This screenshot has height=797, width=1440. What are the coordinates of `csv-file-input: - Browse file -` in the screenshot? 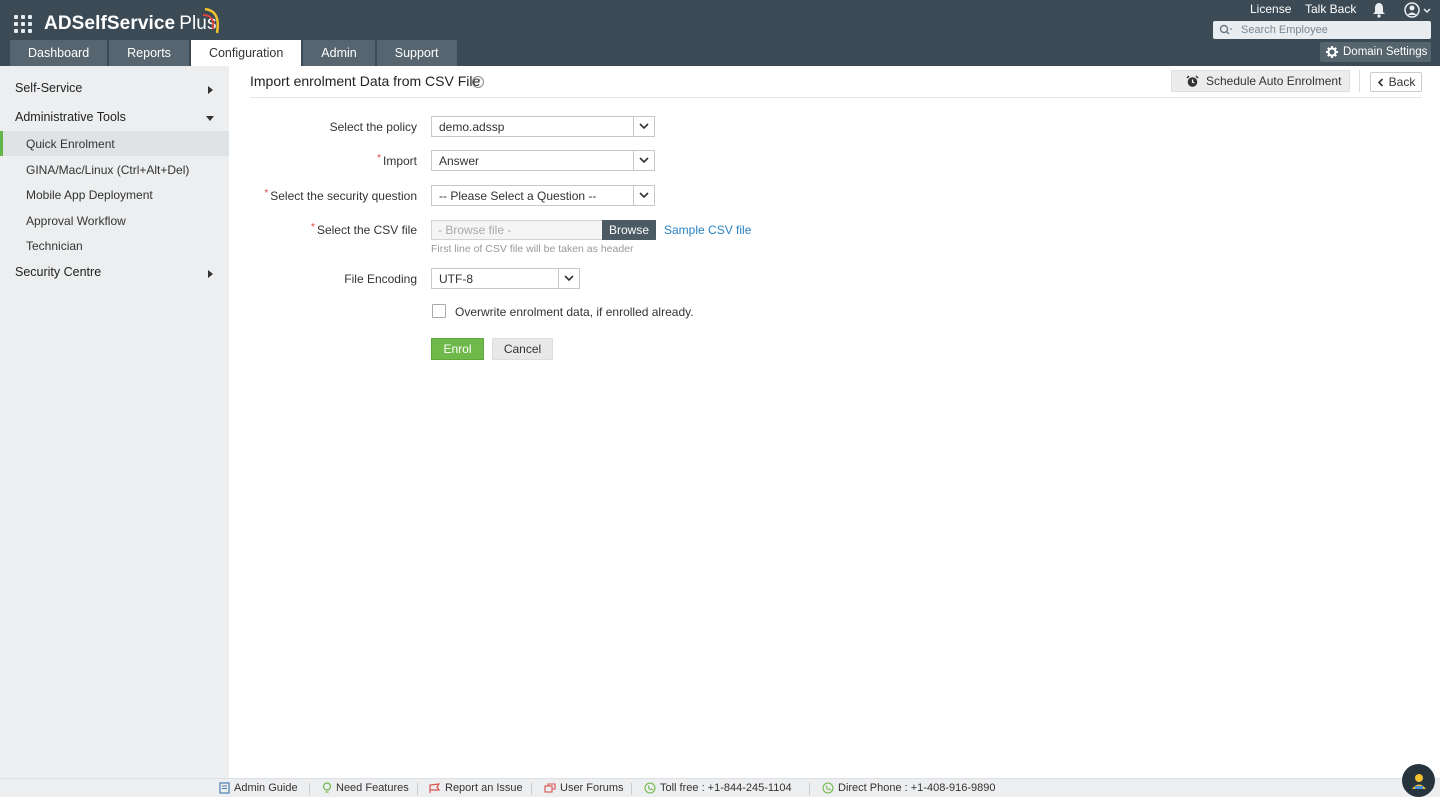 It's located at (517, 230).